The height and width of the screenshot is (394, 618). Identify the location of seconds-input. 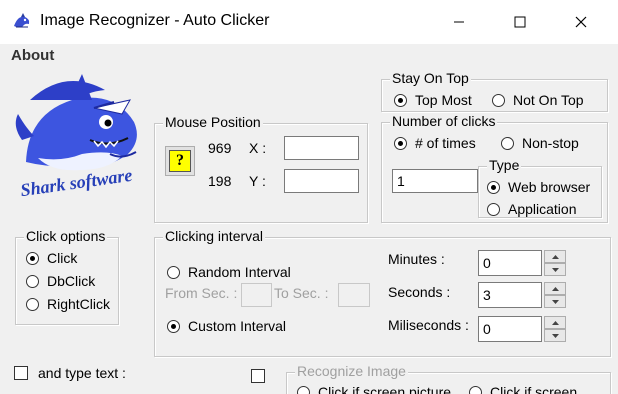
(510, 295).